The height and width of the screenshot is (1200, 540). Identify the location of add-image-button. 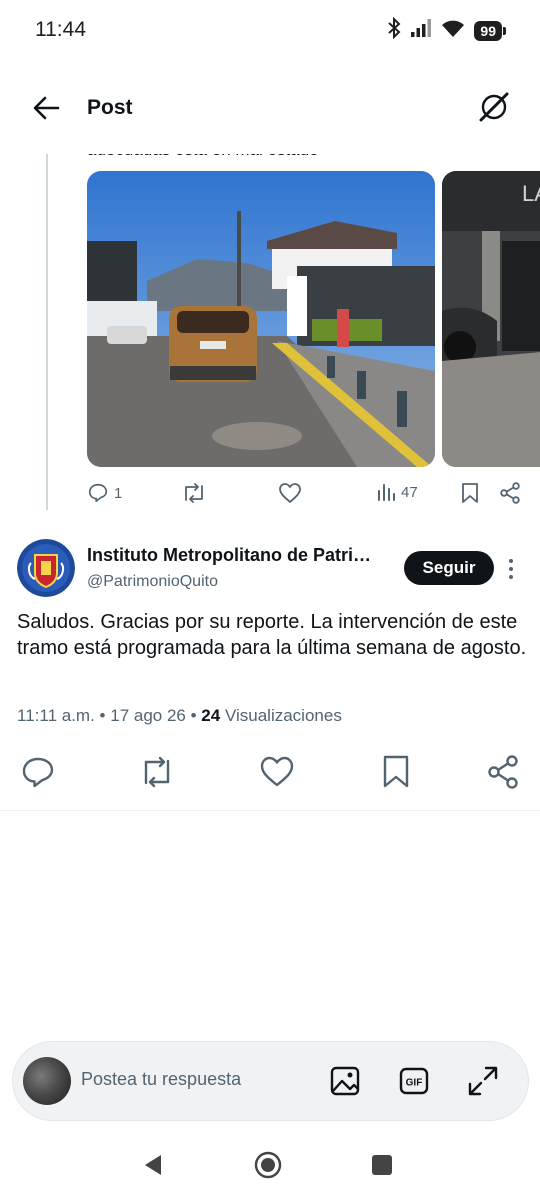
(345, 1081).